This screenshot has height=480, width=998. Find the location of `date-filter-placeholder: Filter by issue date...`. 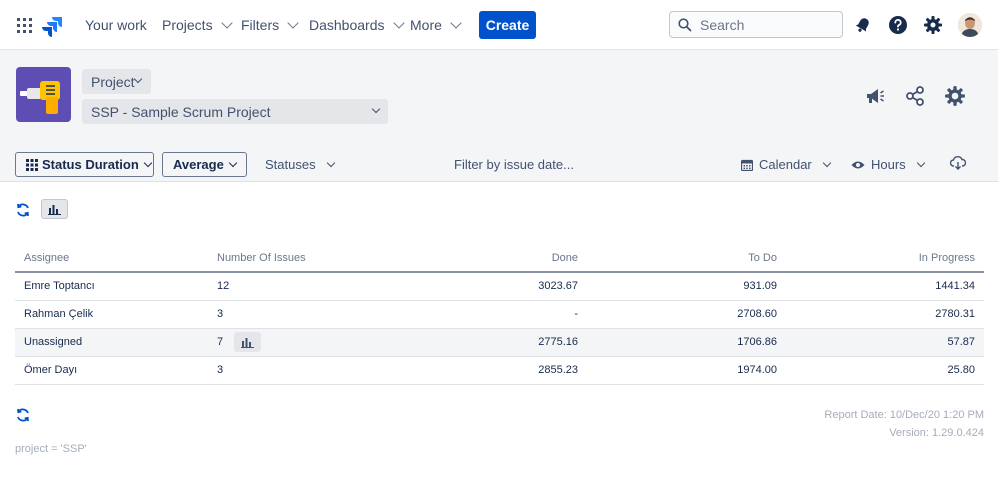

date-filter-placeholder: Filter by issue date... is located at coordinates (514, 164).